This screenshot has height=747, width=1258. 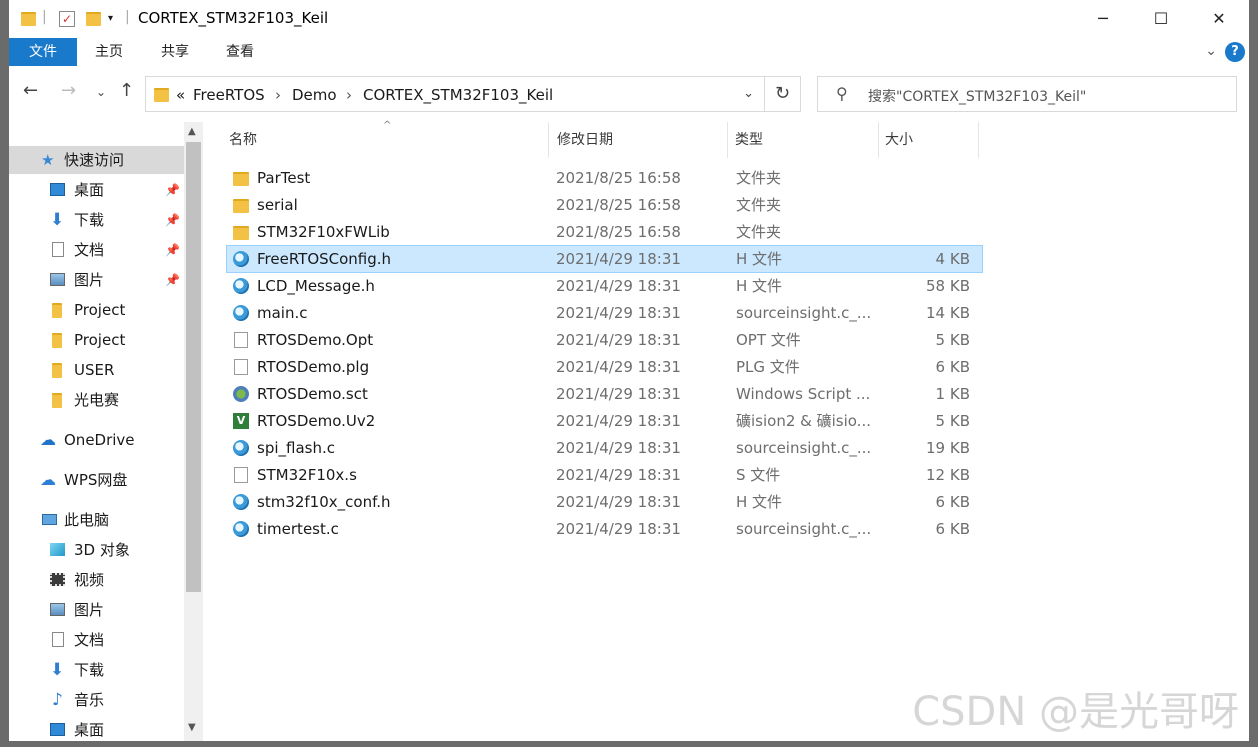 What do you see at coordinates (977, 97) in the screenshot?
I see `search-placeholder: 搜索"CORTEX_STM32F103_Keil"` at bounding box center [977, 97].